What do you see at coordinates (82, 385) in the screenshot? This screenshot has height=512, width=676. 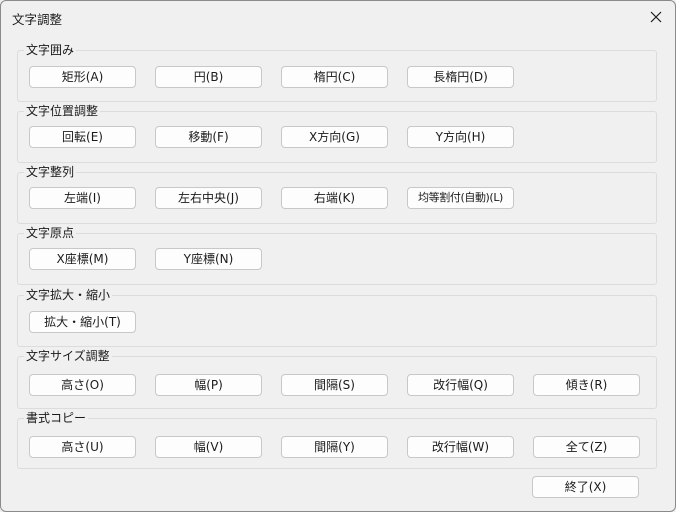 I see `height-button: 高さ(O)` at bounding box center [82, 385].